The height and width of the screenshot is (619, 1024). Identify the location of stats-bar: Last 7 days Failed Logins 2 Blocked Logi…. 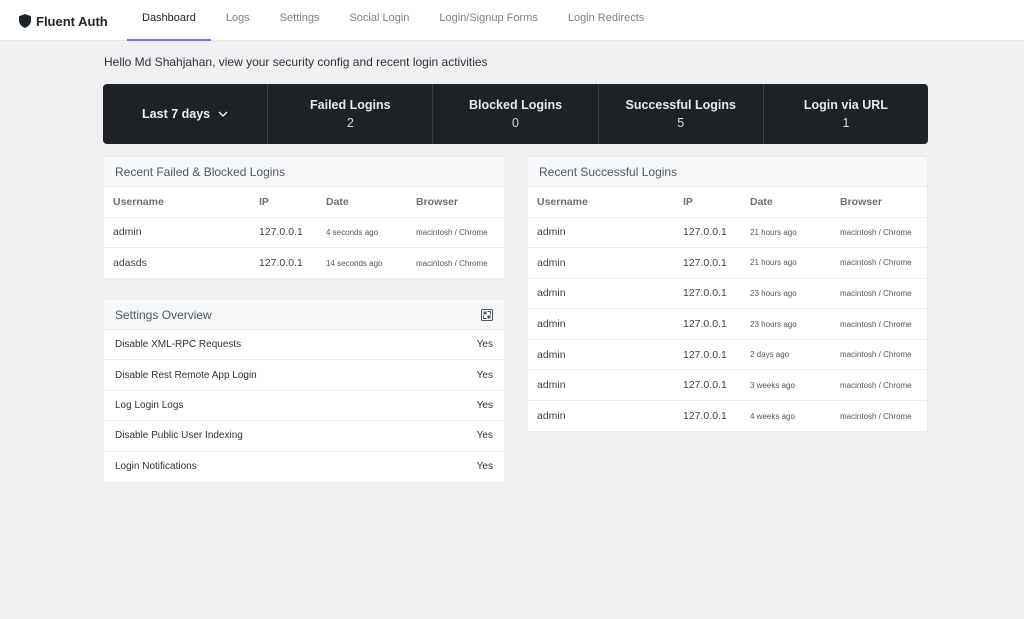
(515, 114).